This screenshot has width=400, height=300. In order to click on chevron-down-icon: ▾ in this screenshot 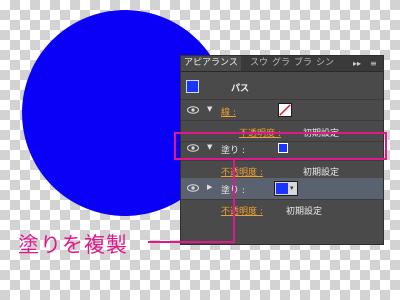, I will do `click(292, 188)`.